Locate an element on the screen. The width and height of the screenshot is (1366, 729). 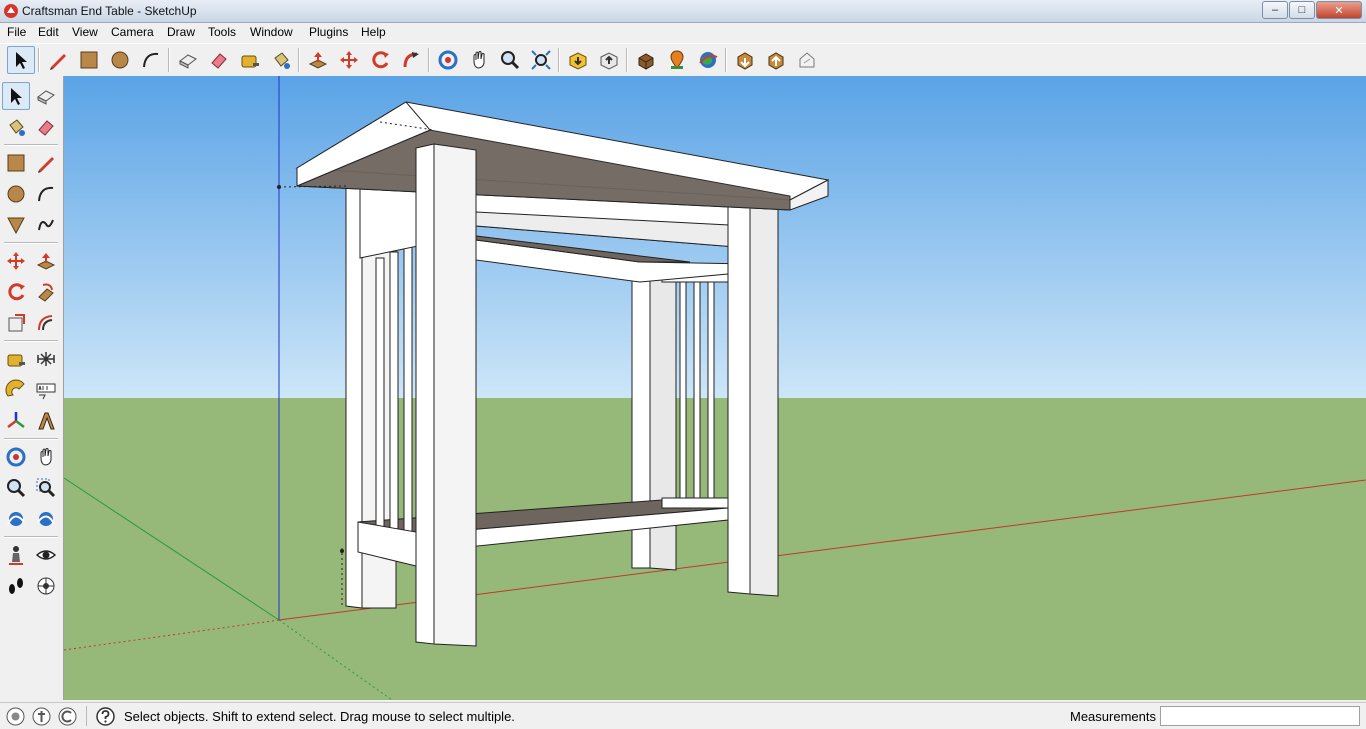
rectangle-button is located at coordinates (89, 60).